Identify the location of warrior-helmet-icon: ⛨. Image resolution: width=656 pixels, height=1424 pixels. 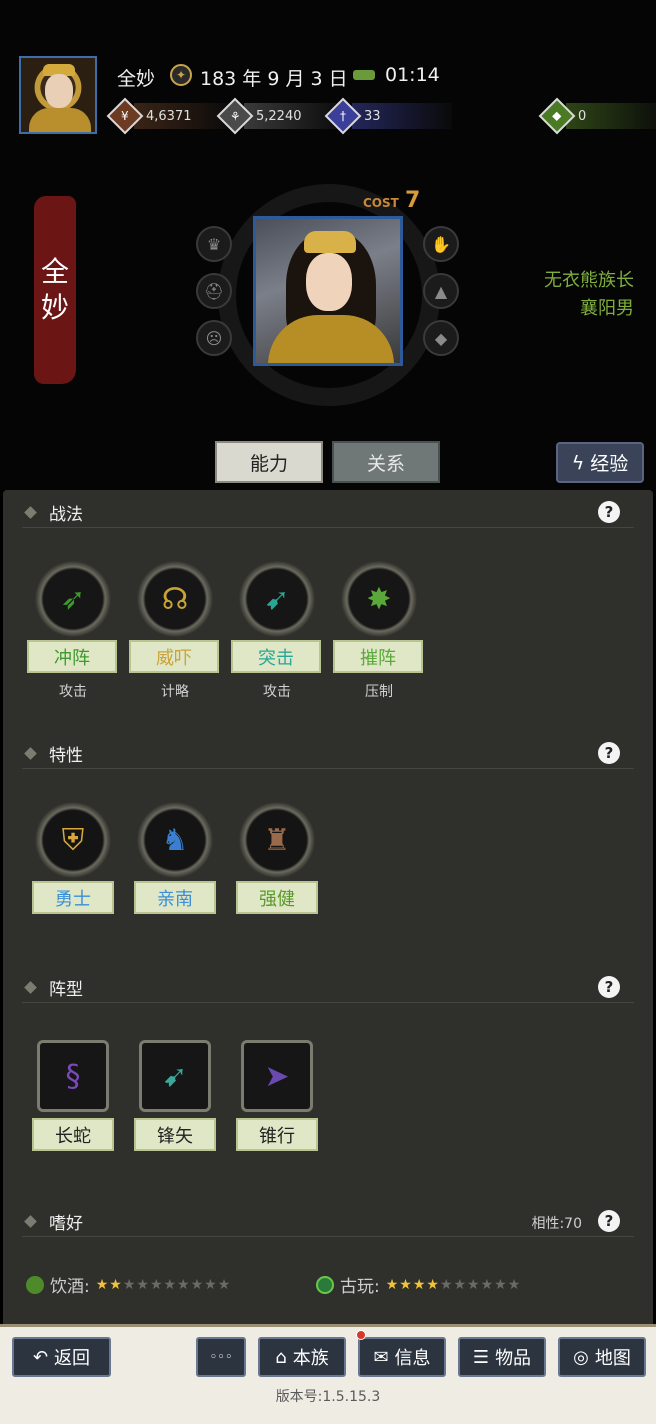
(73, 840).